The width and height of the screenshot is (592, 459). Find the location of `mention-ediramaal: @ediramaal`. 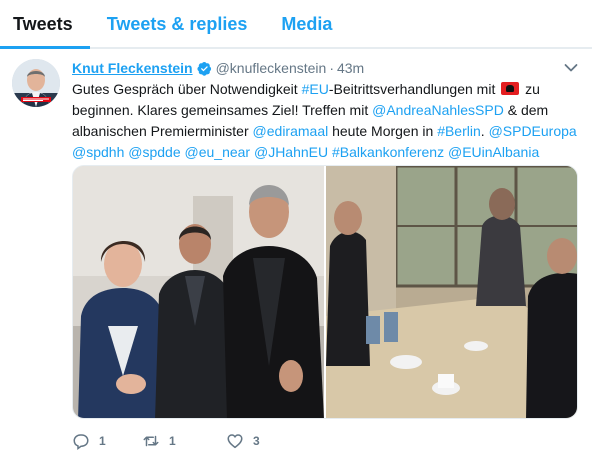

mention-ediramaal: @ediramaal is located at coordinates (291, 131).